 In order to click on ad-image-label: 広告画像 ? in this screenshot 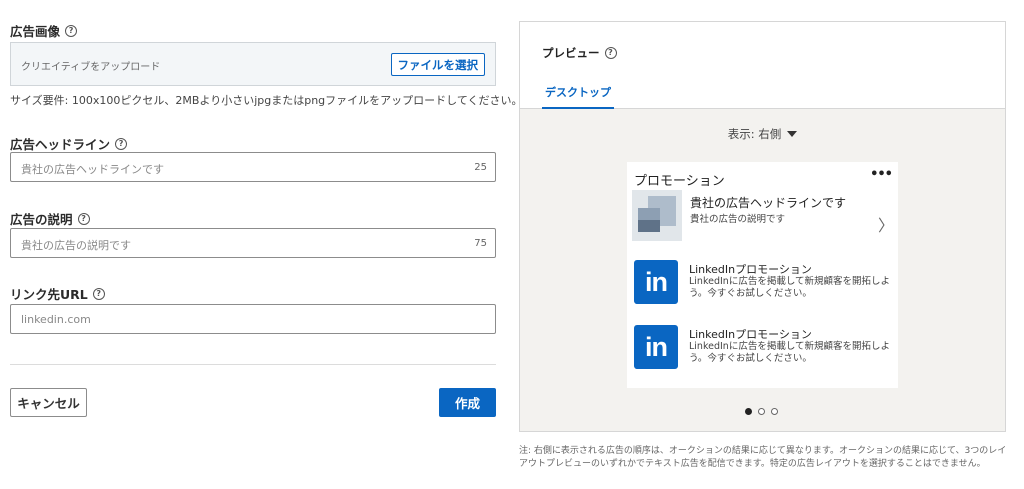, I will do `click(44, 30)`.